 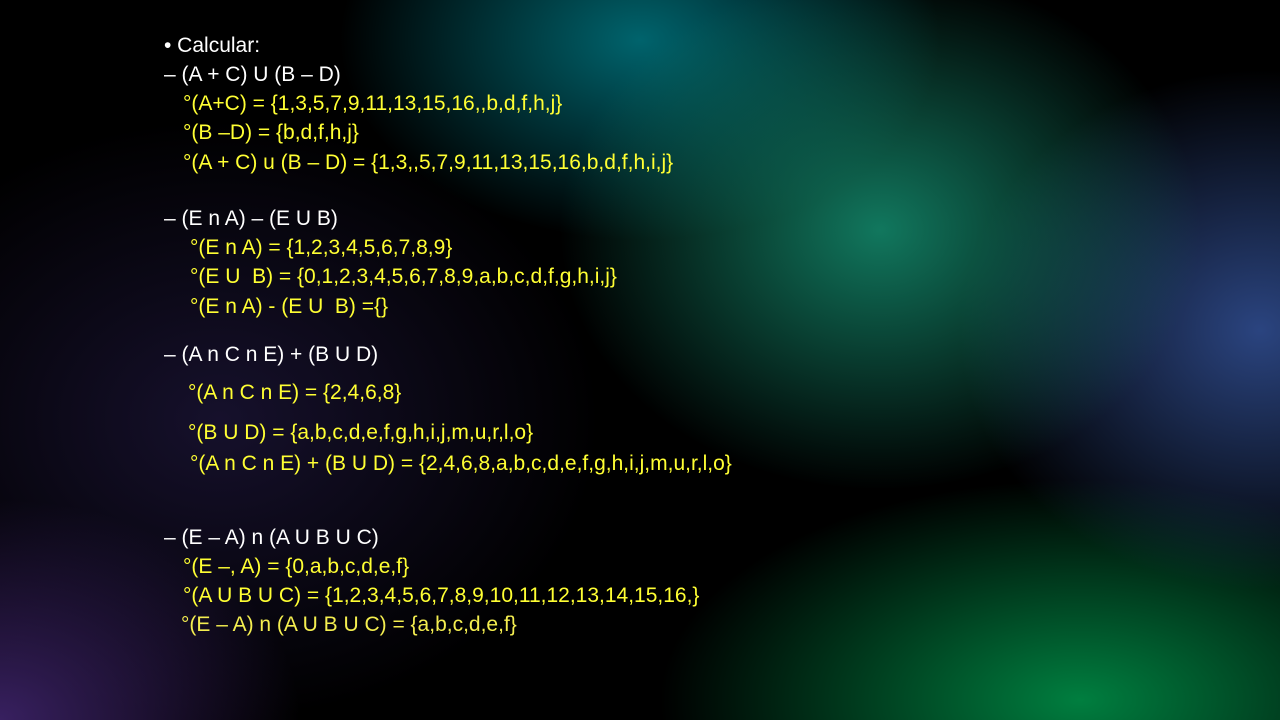 I want to click on section-1-line-2: °(B –D) = {b,d,f,h,j}, so click(x=271, y=132).